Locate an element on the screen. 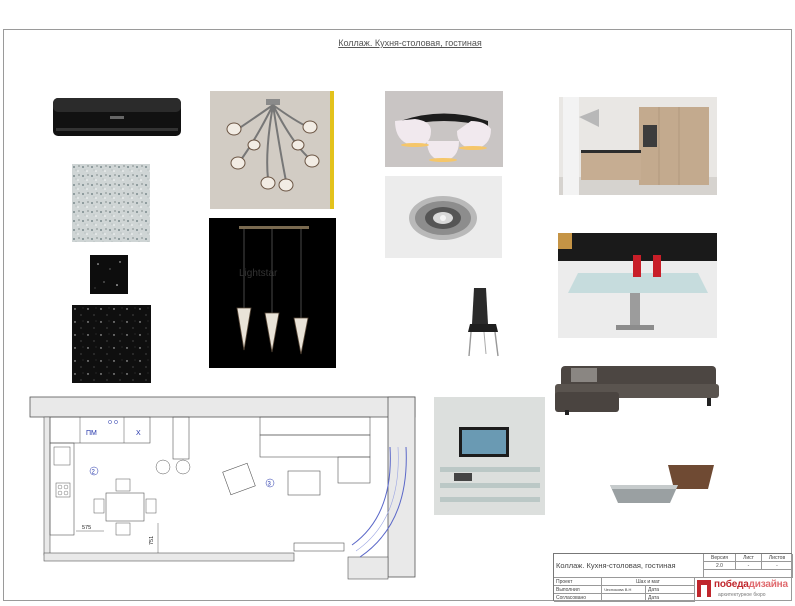 The height and width of the screenshot is (606, 795). executed-label: Выполнил is located at coordinates (578, 590).